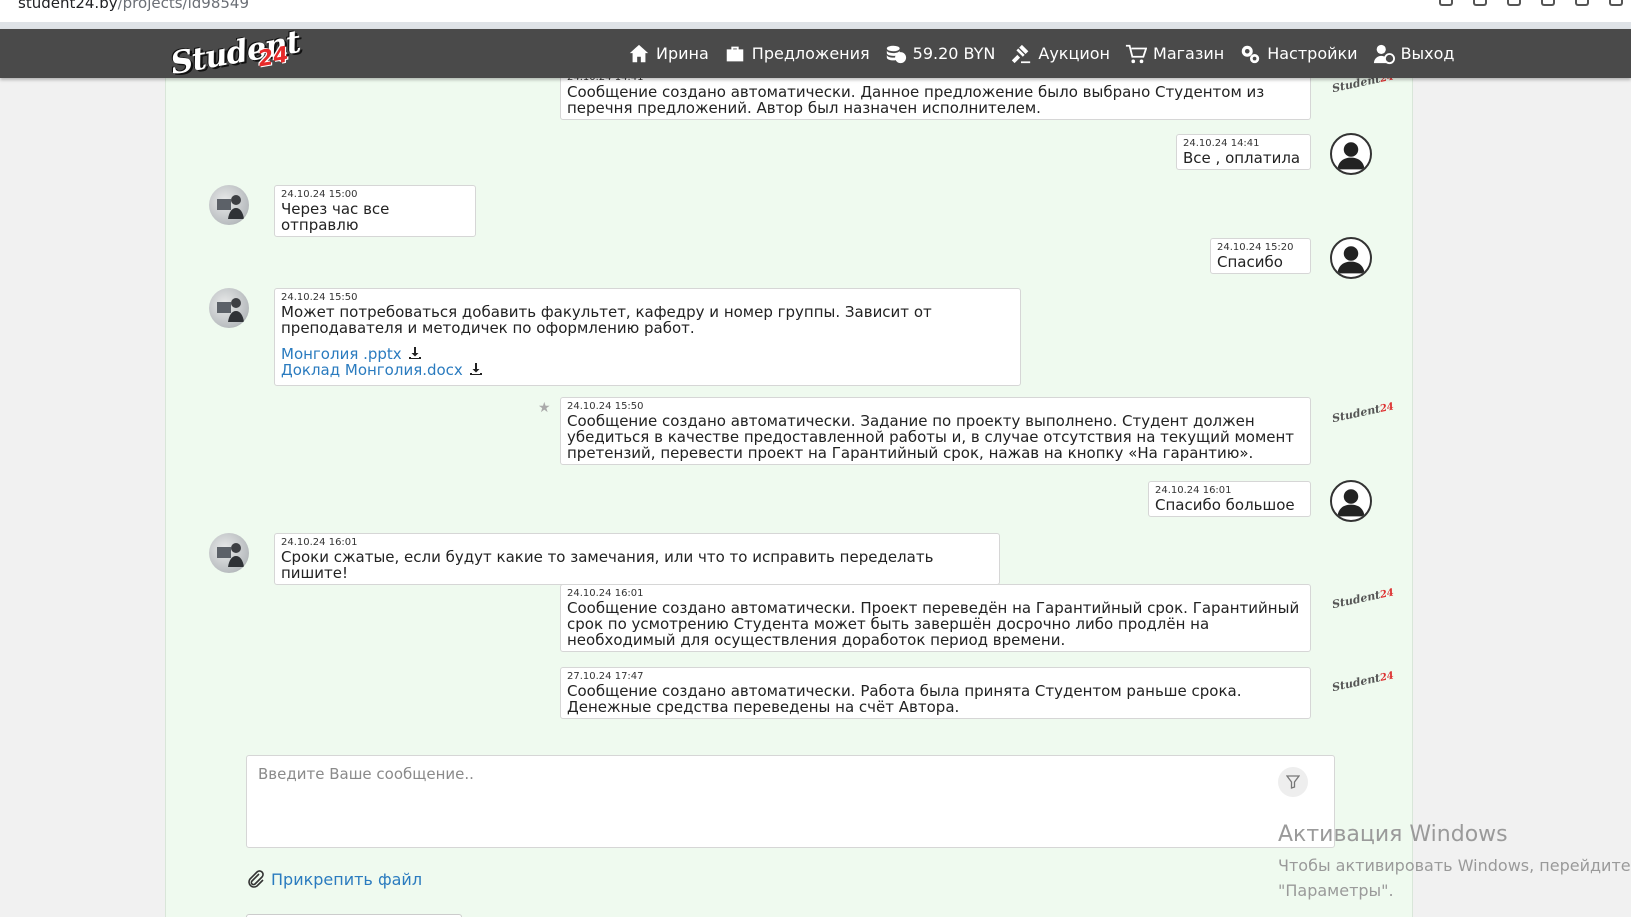 The width and height of the screenshot is (1631, 917). I want to click on filter-button, so click(1293, 782).